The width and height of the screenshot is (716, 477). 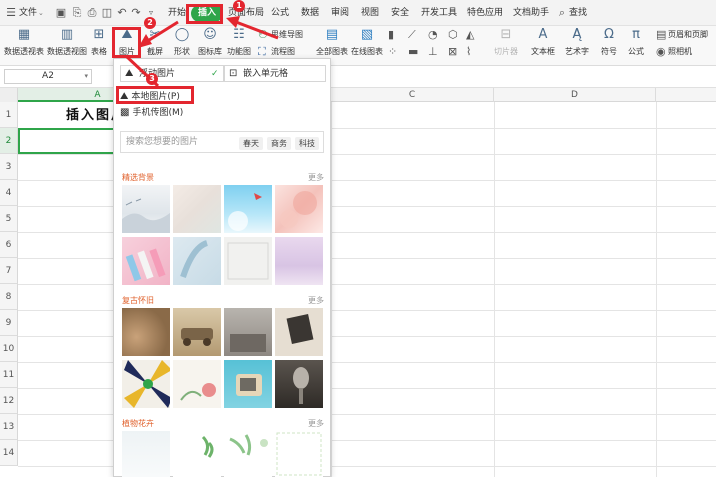 I want to click on tab-formulas: 公式, so click(x=280, y=13).